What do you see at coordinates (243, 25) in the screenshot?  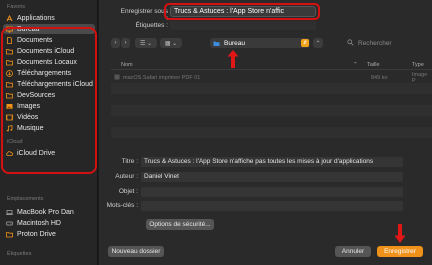 I see `tags-input` at bounding box center [243, 25].